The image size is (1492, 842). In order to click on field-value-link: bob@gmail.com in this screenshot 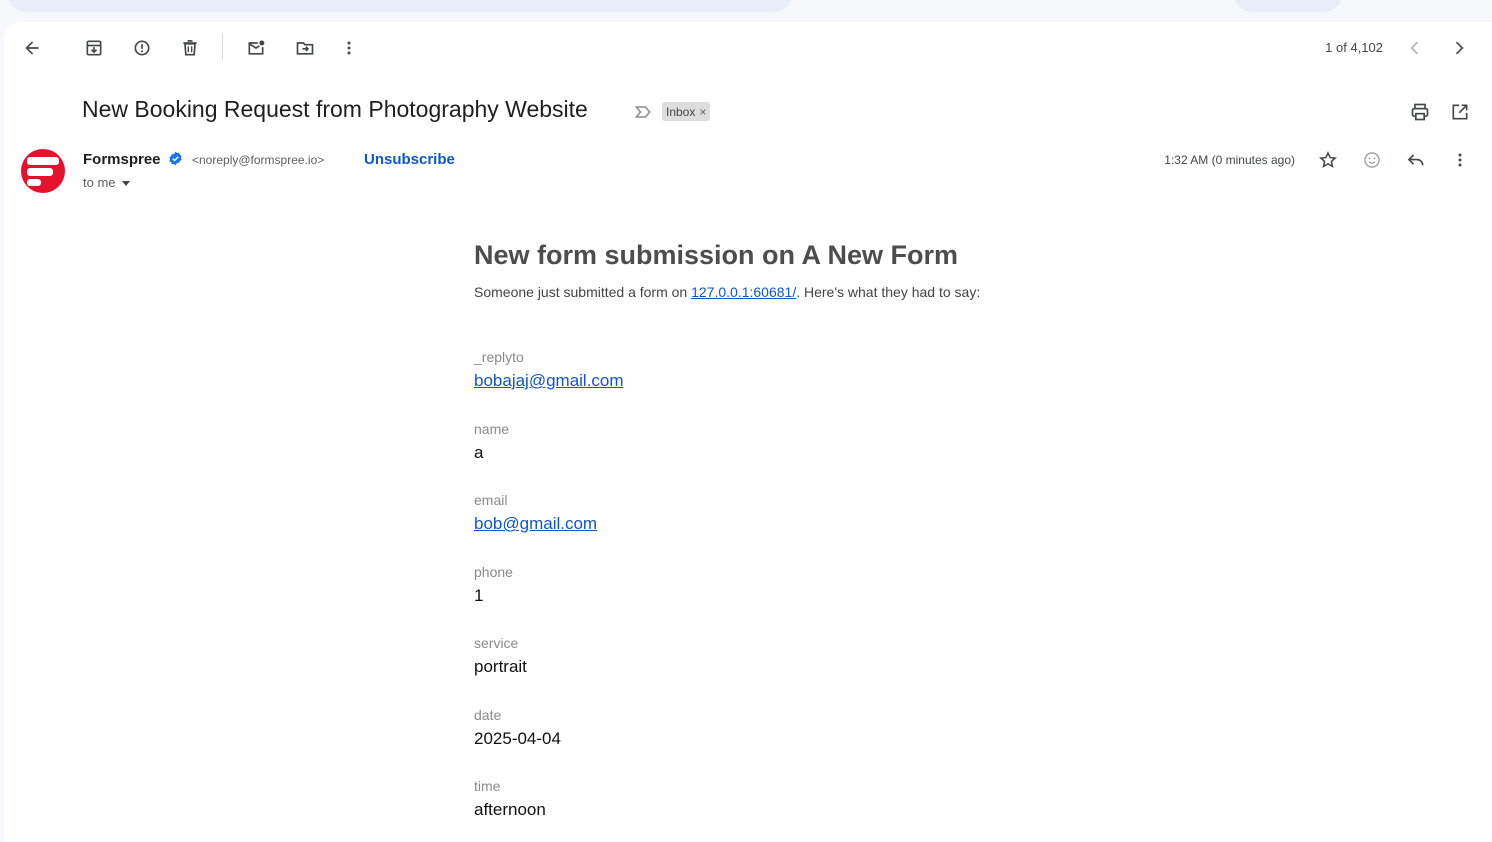, I will do `click(535, 524)`.